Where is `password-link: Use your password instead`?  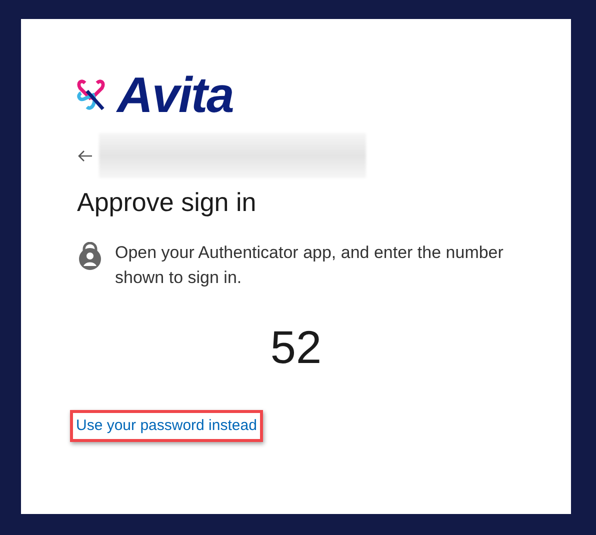
password-link: Use your password instead is located at coordinates (166, 425).